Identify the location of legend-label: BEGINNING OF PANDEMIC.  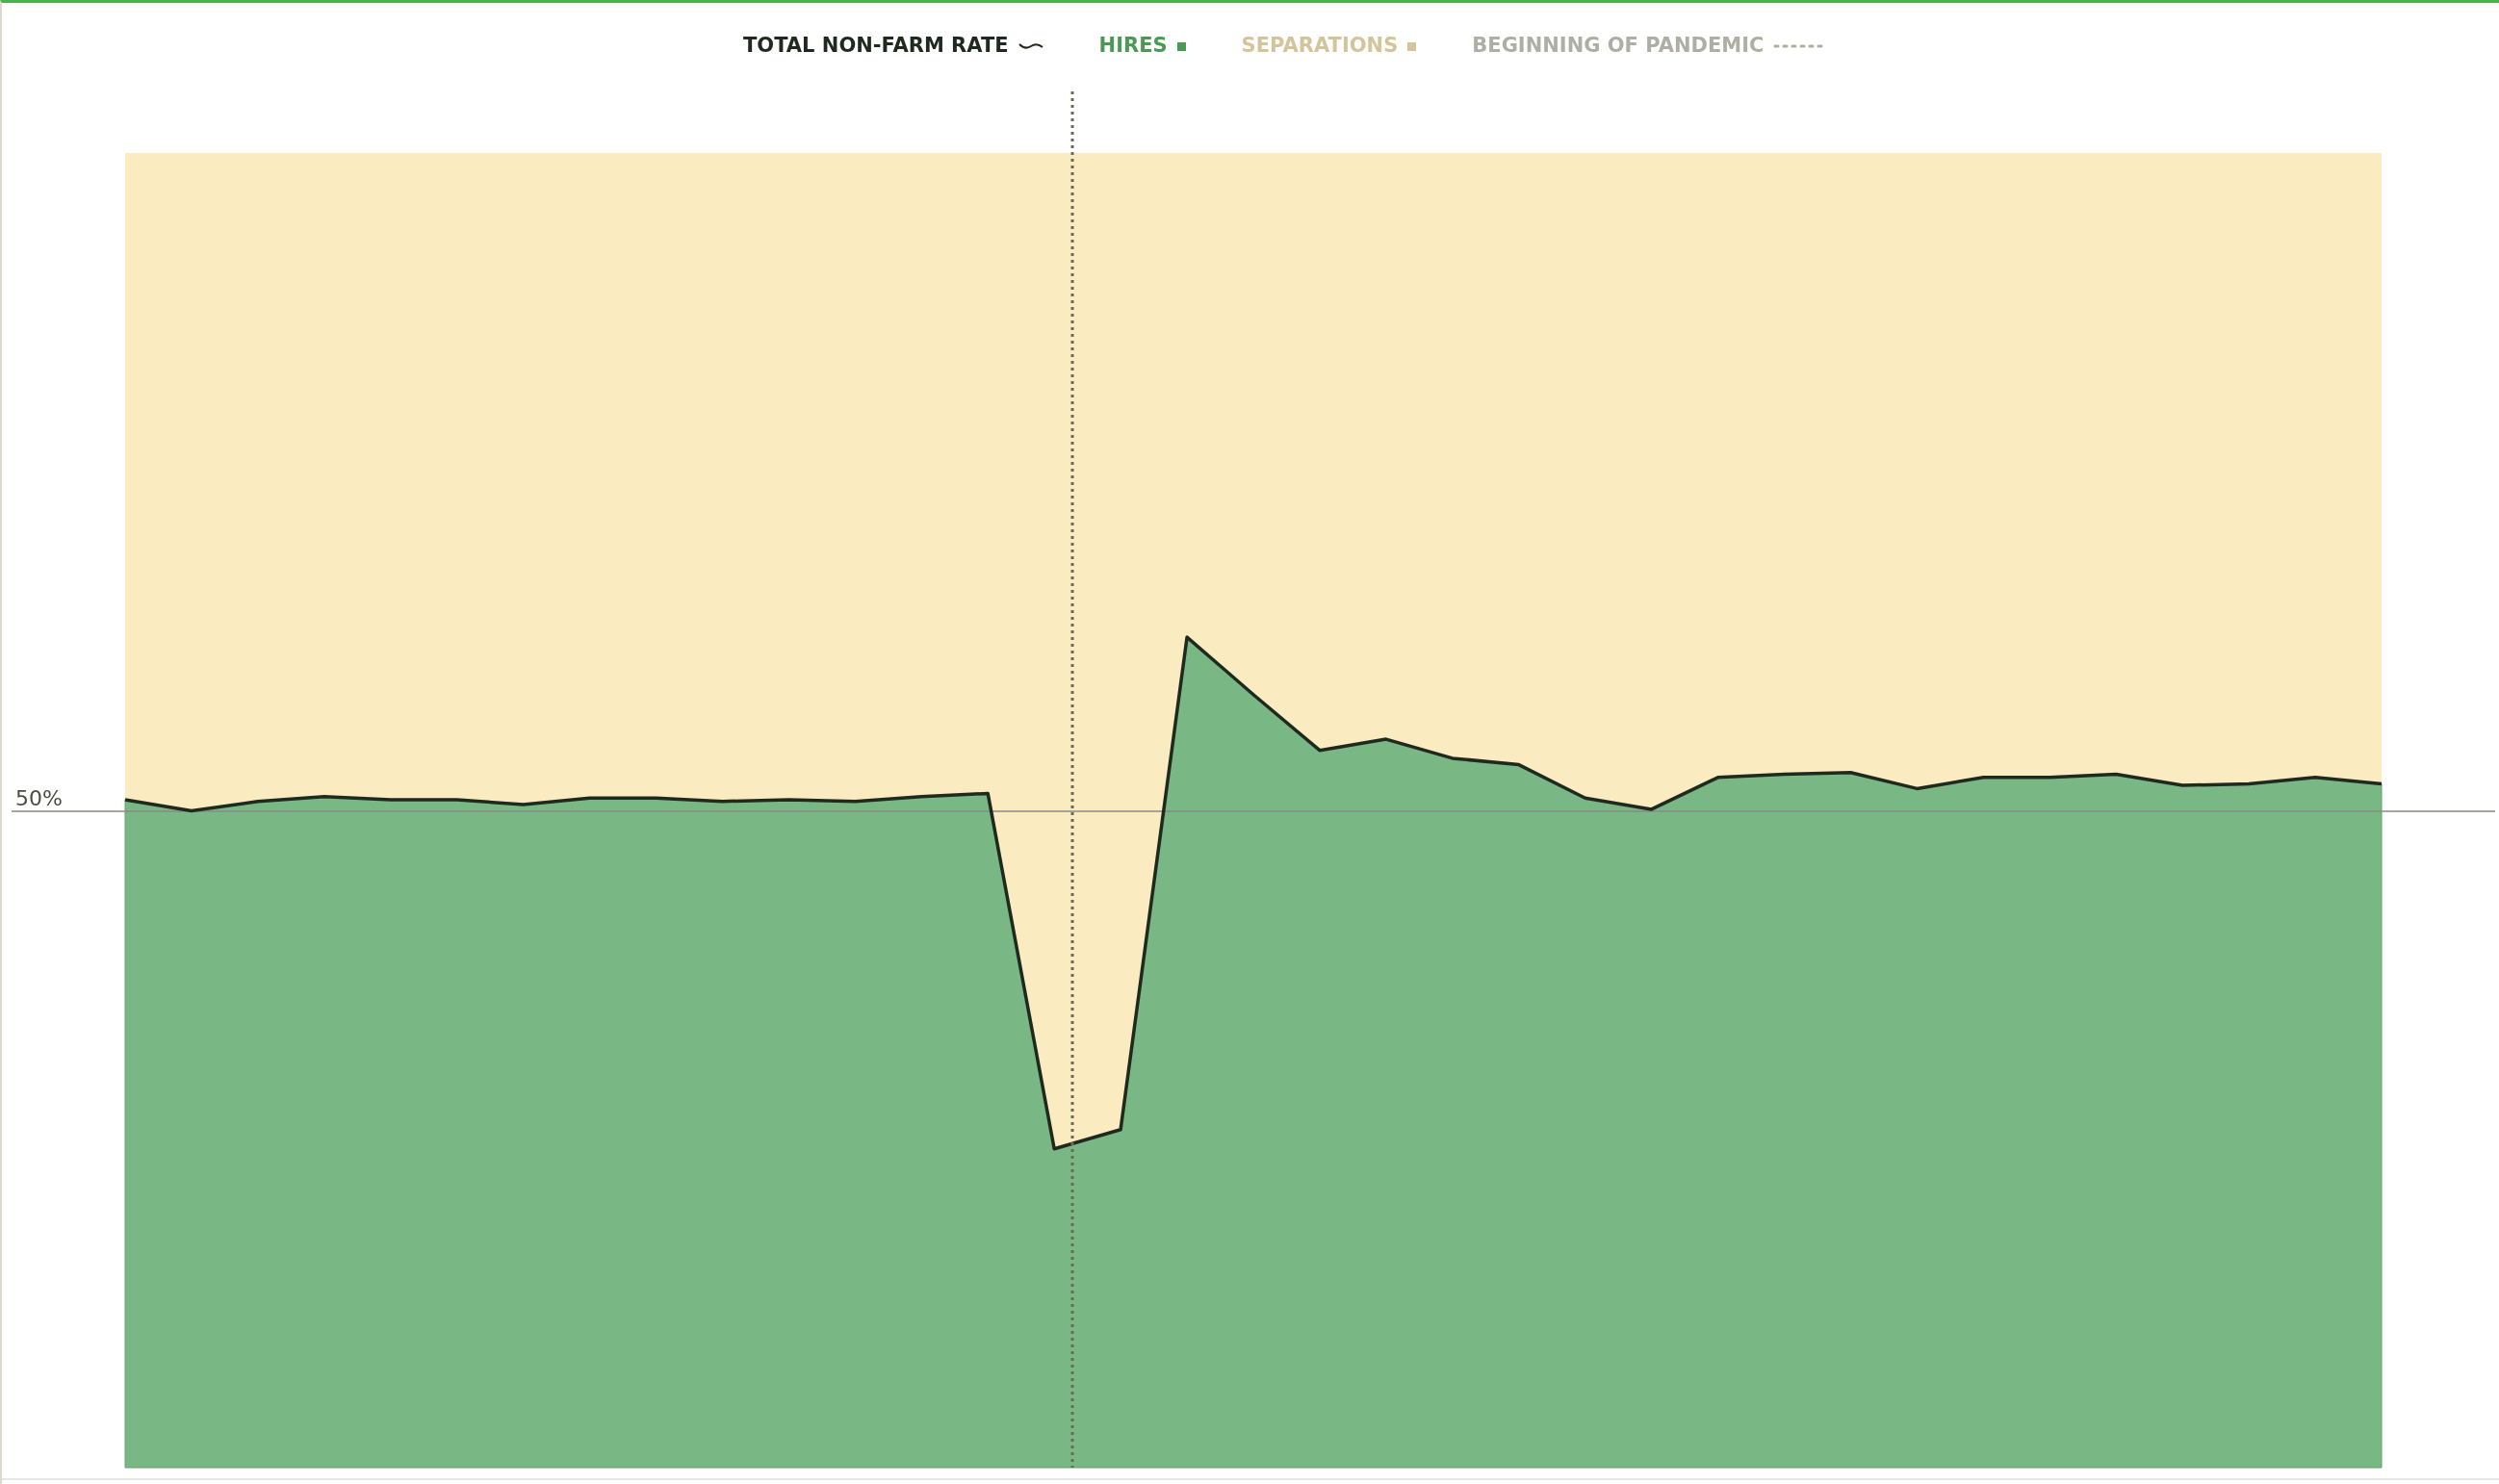
(1618, 47).